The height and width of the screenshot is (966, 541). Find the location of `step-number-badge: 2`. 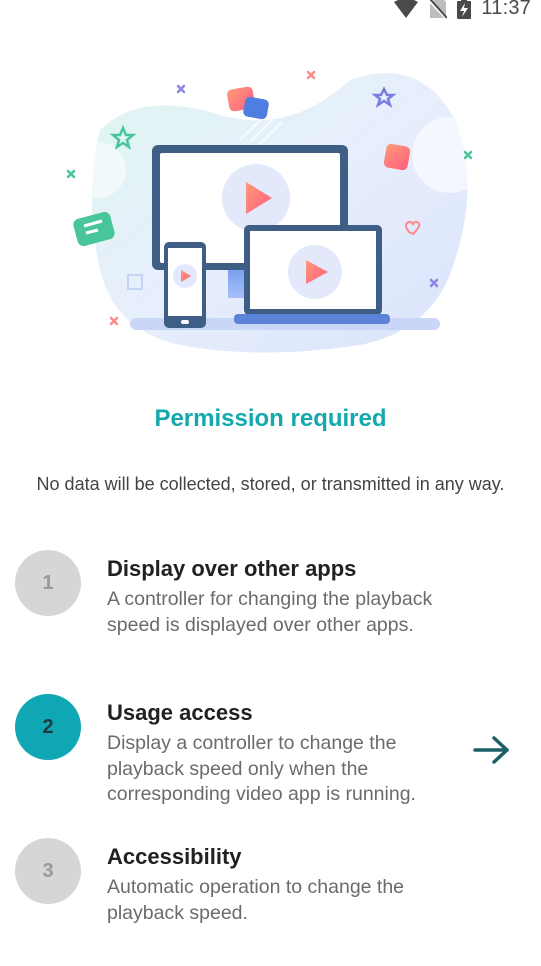

step-number-badge: 2 is located at coordinates (48, 727).